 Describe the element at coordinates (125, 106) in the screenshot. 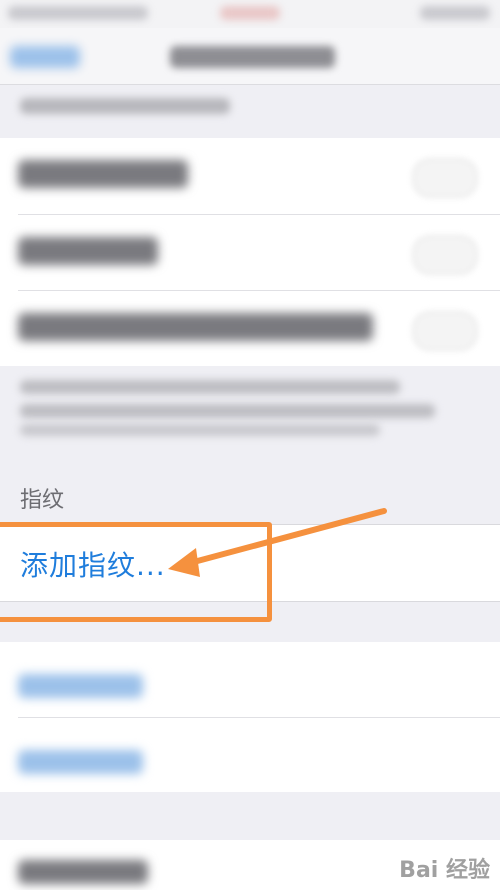

I see `use-touch-id-for-header` at that location.